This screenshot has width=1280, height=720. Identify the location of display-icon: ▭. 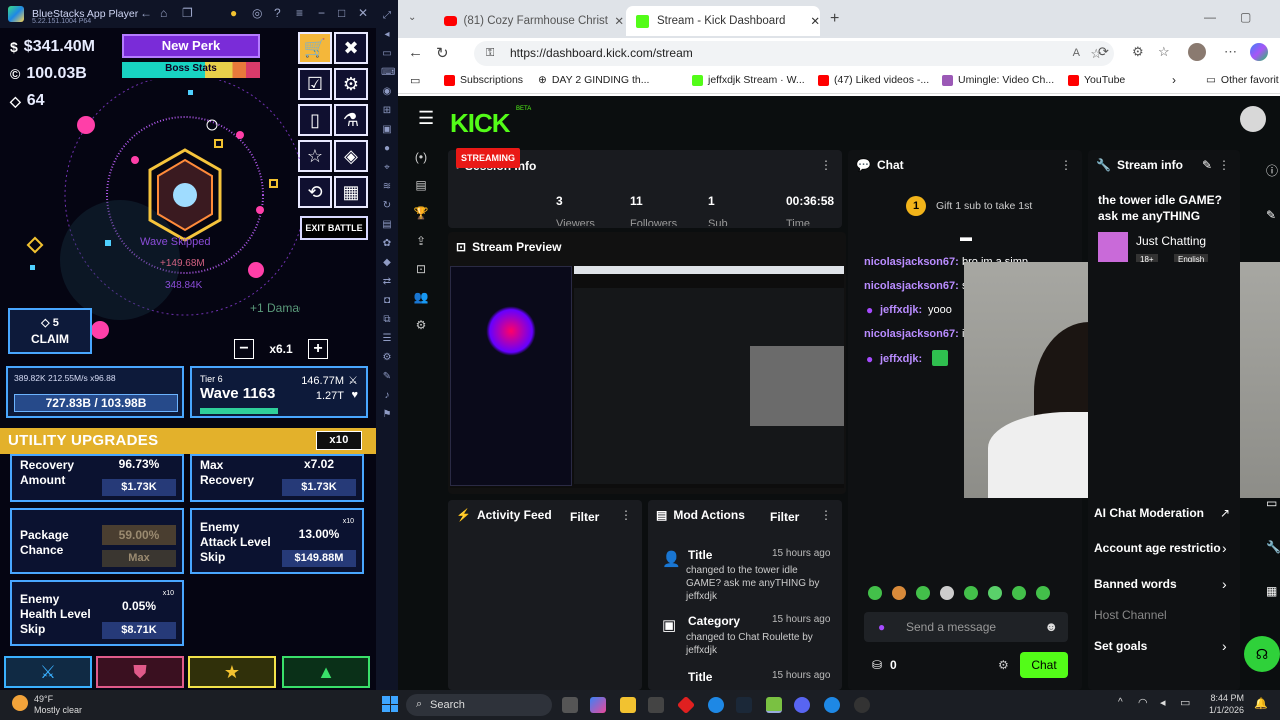
(387, 53).